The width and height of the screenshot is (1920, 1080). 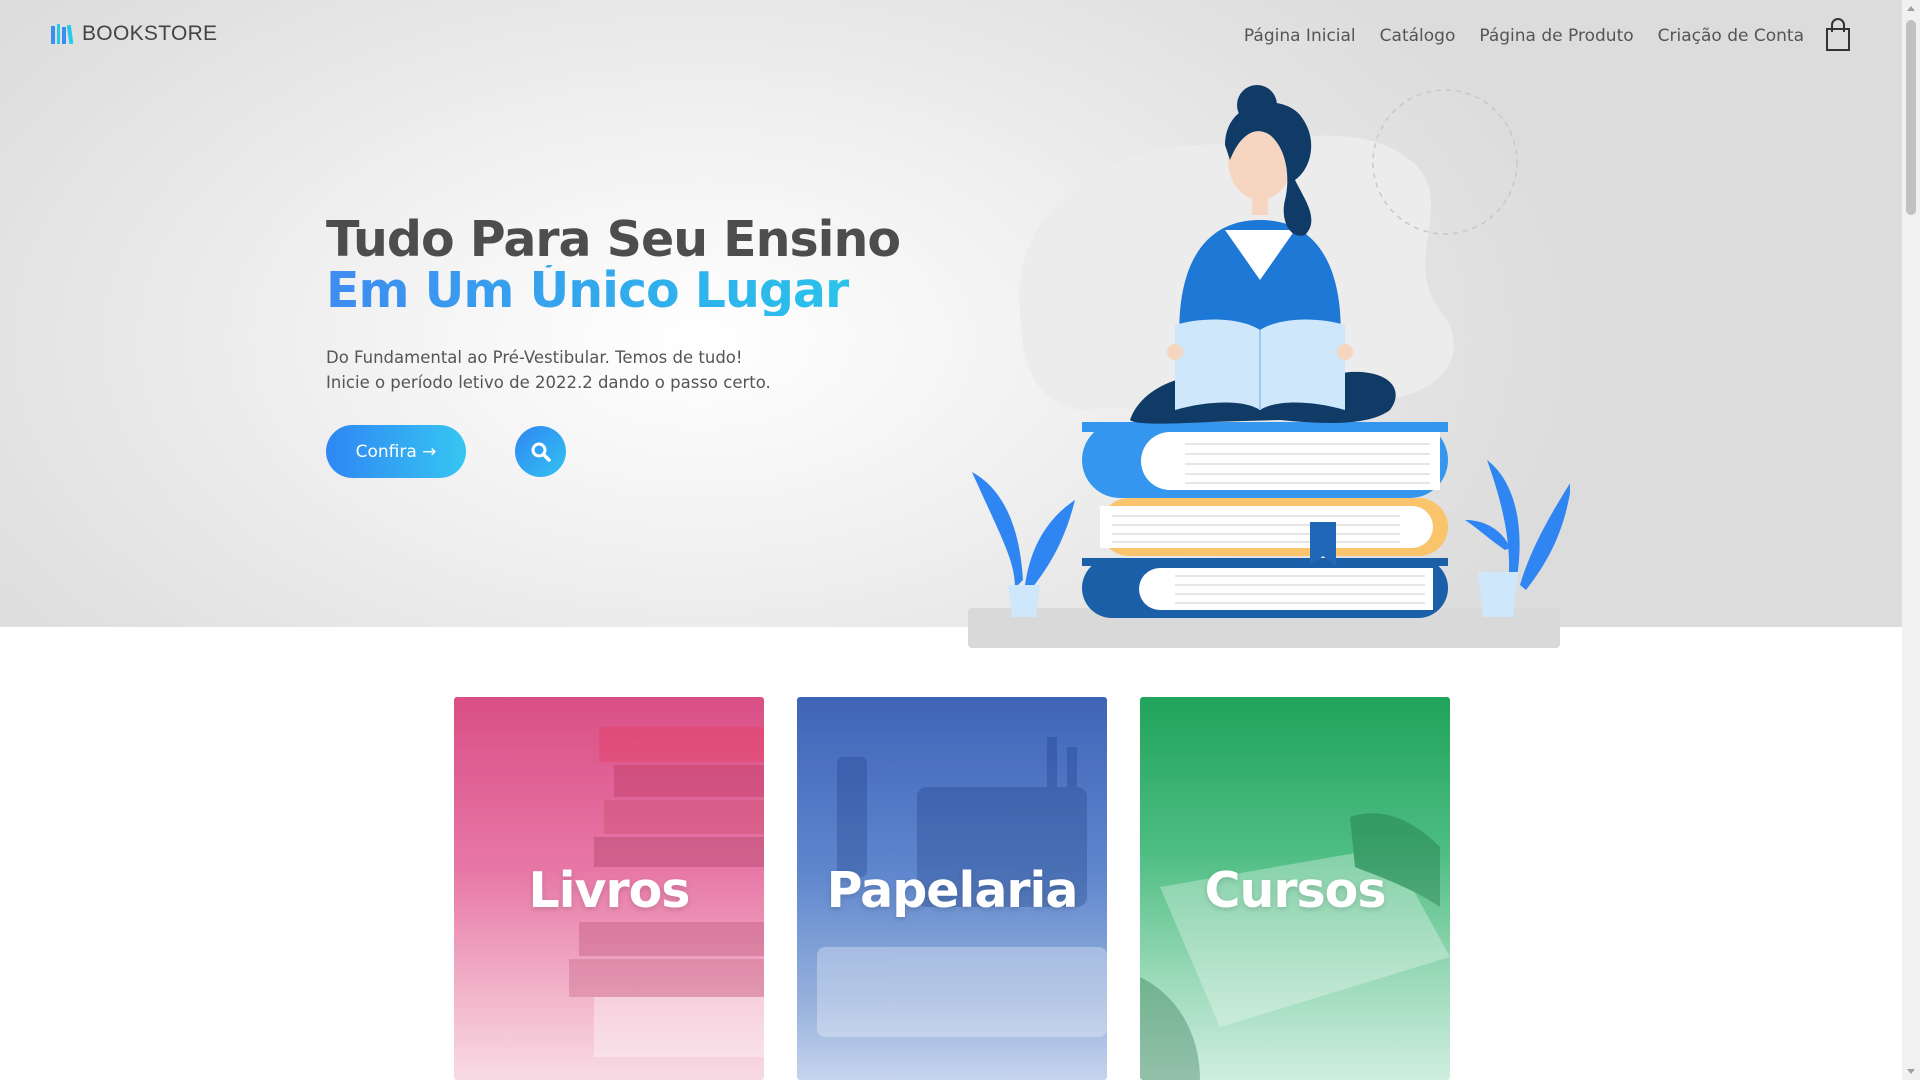 I want to click on scroll-down-arrow-icon, so click(x=1911, y=1071).